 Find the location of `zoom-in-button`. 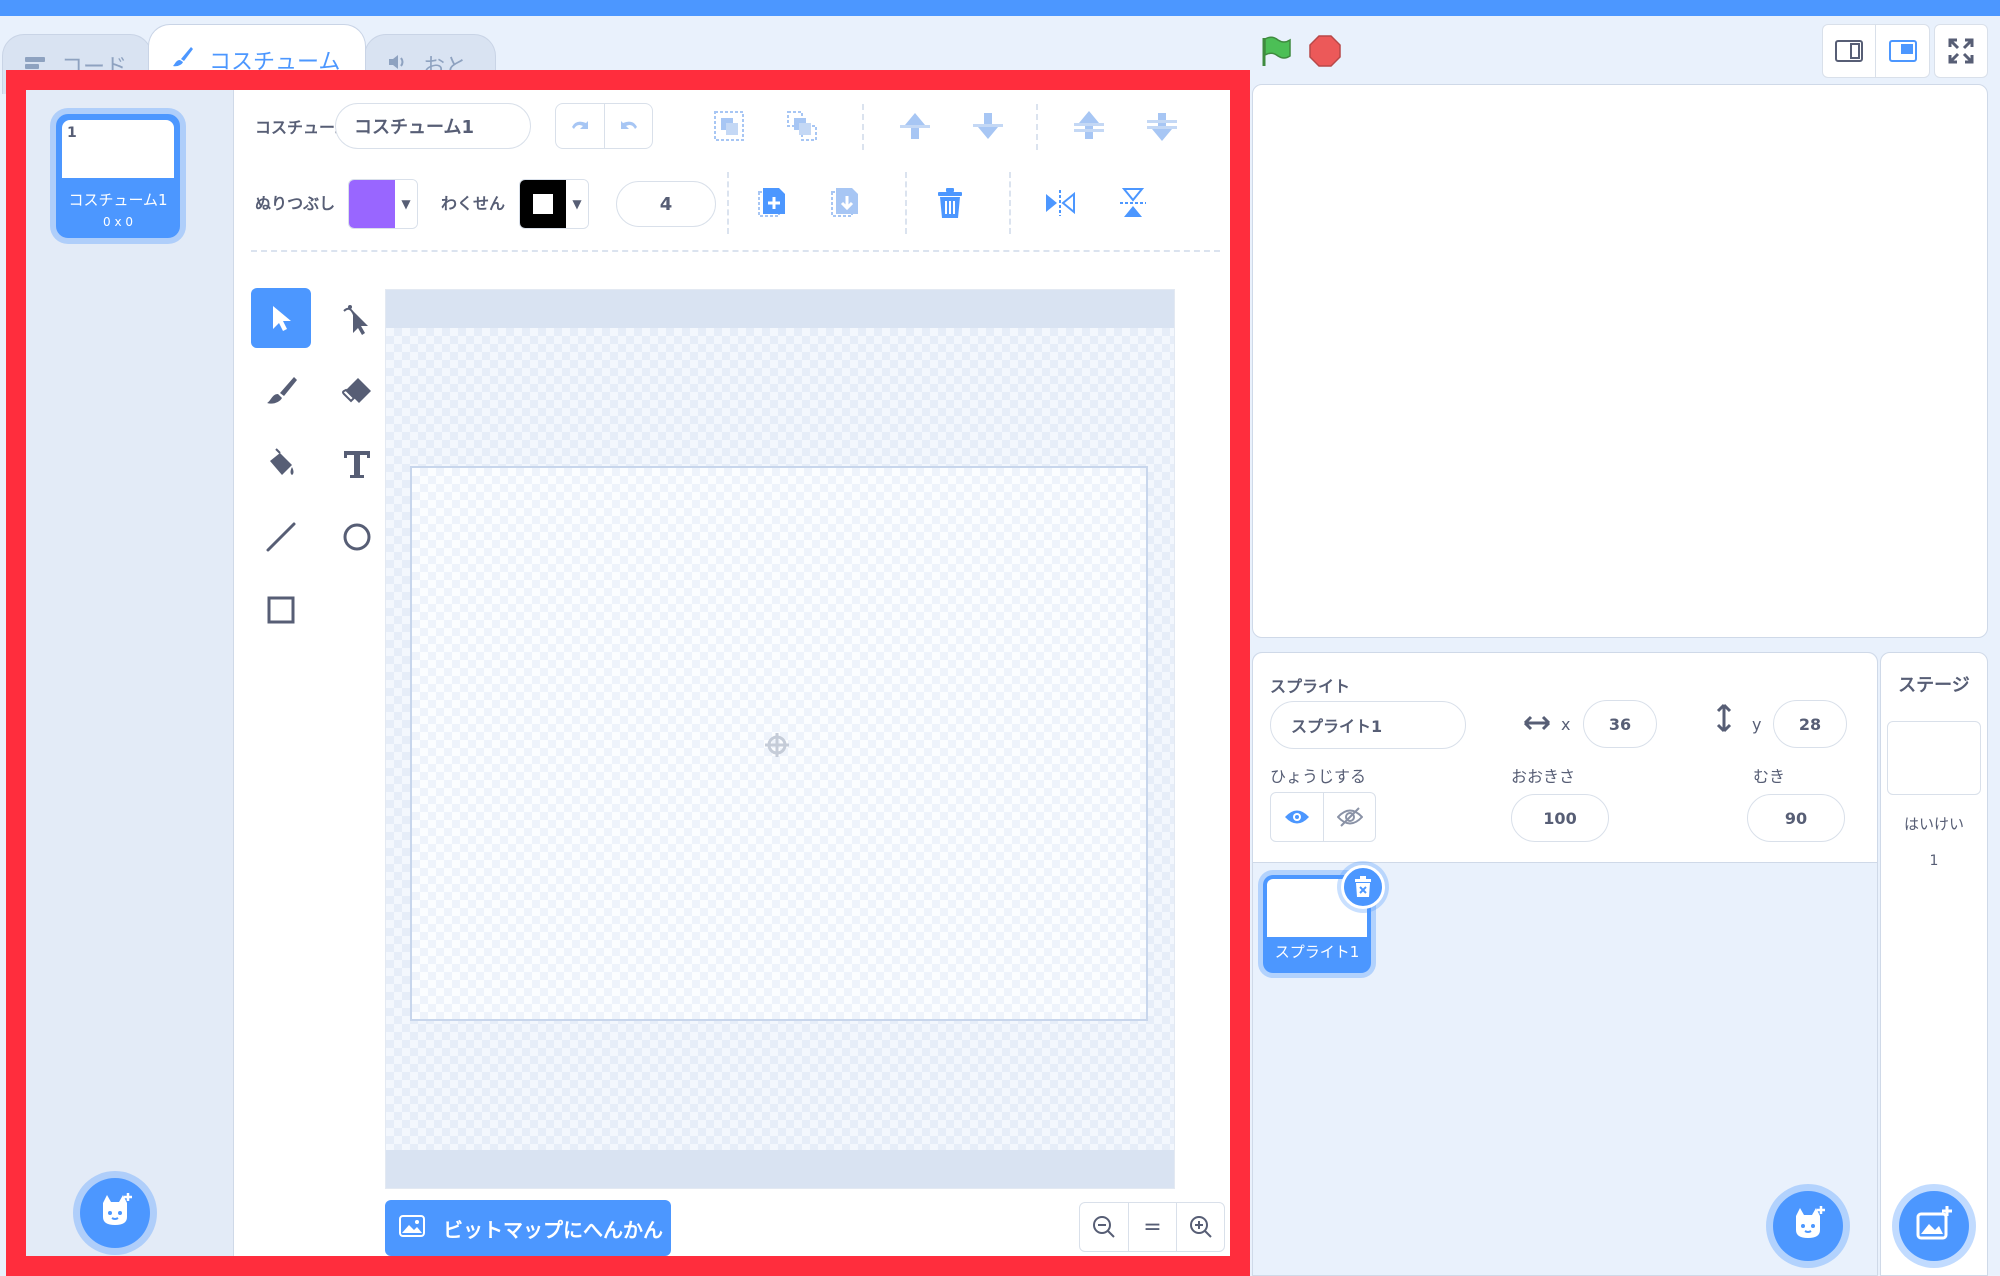

zoom-in-button is located at coordinates (1200, 1227).